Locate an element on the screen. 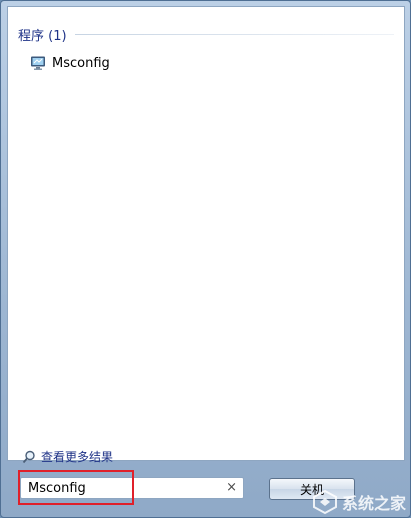 The height and width of the screenshot is (518, 411). see-more-results-link: 查看更多结果 is located at coordinates (67, 456).